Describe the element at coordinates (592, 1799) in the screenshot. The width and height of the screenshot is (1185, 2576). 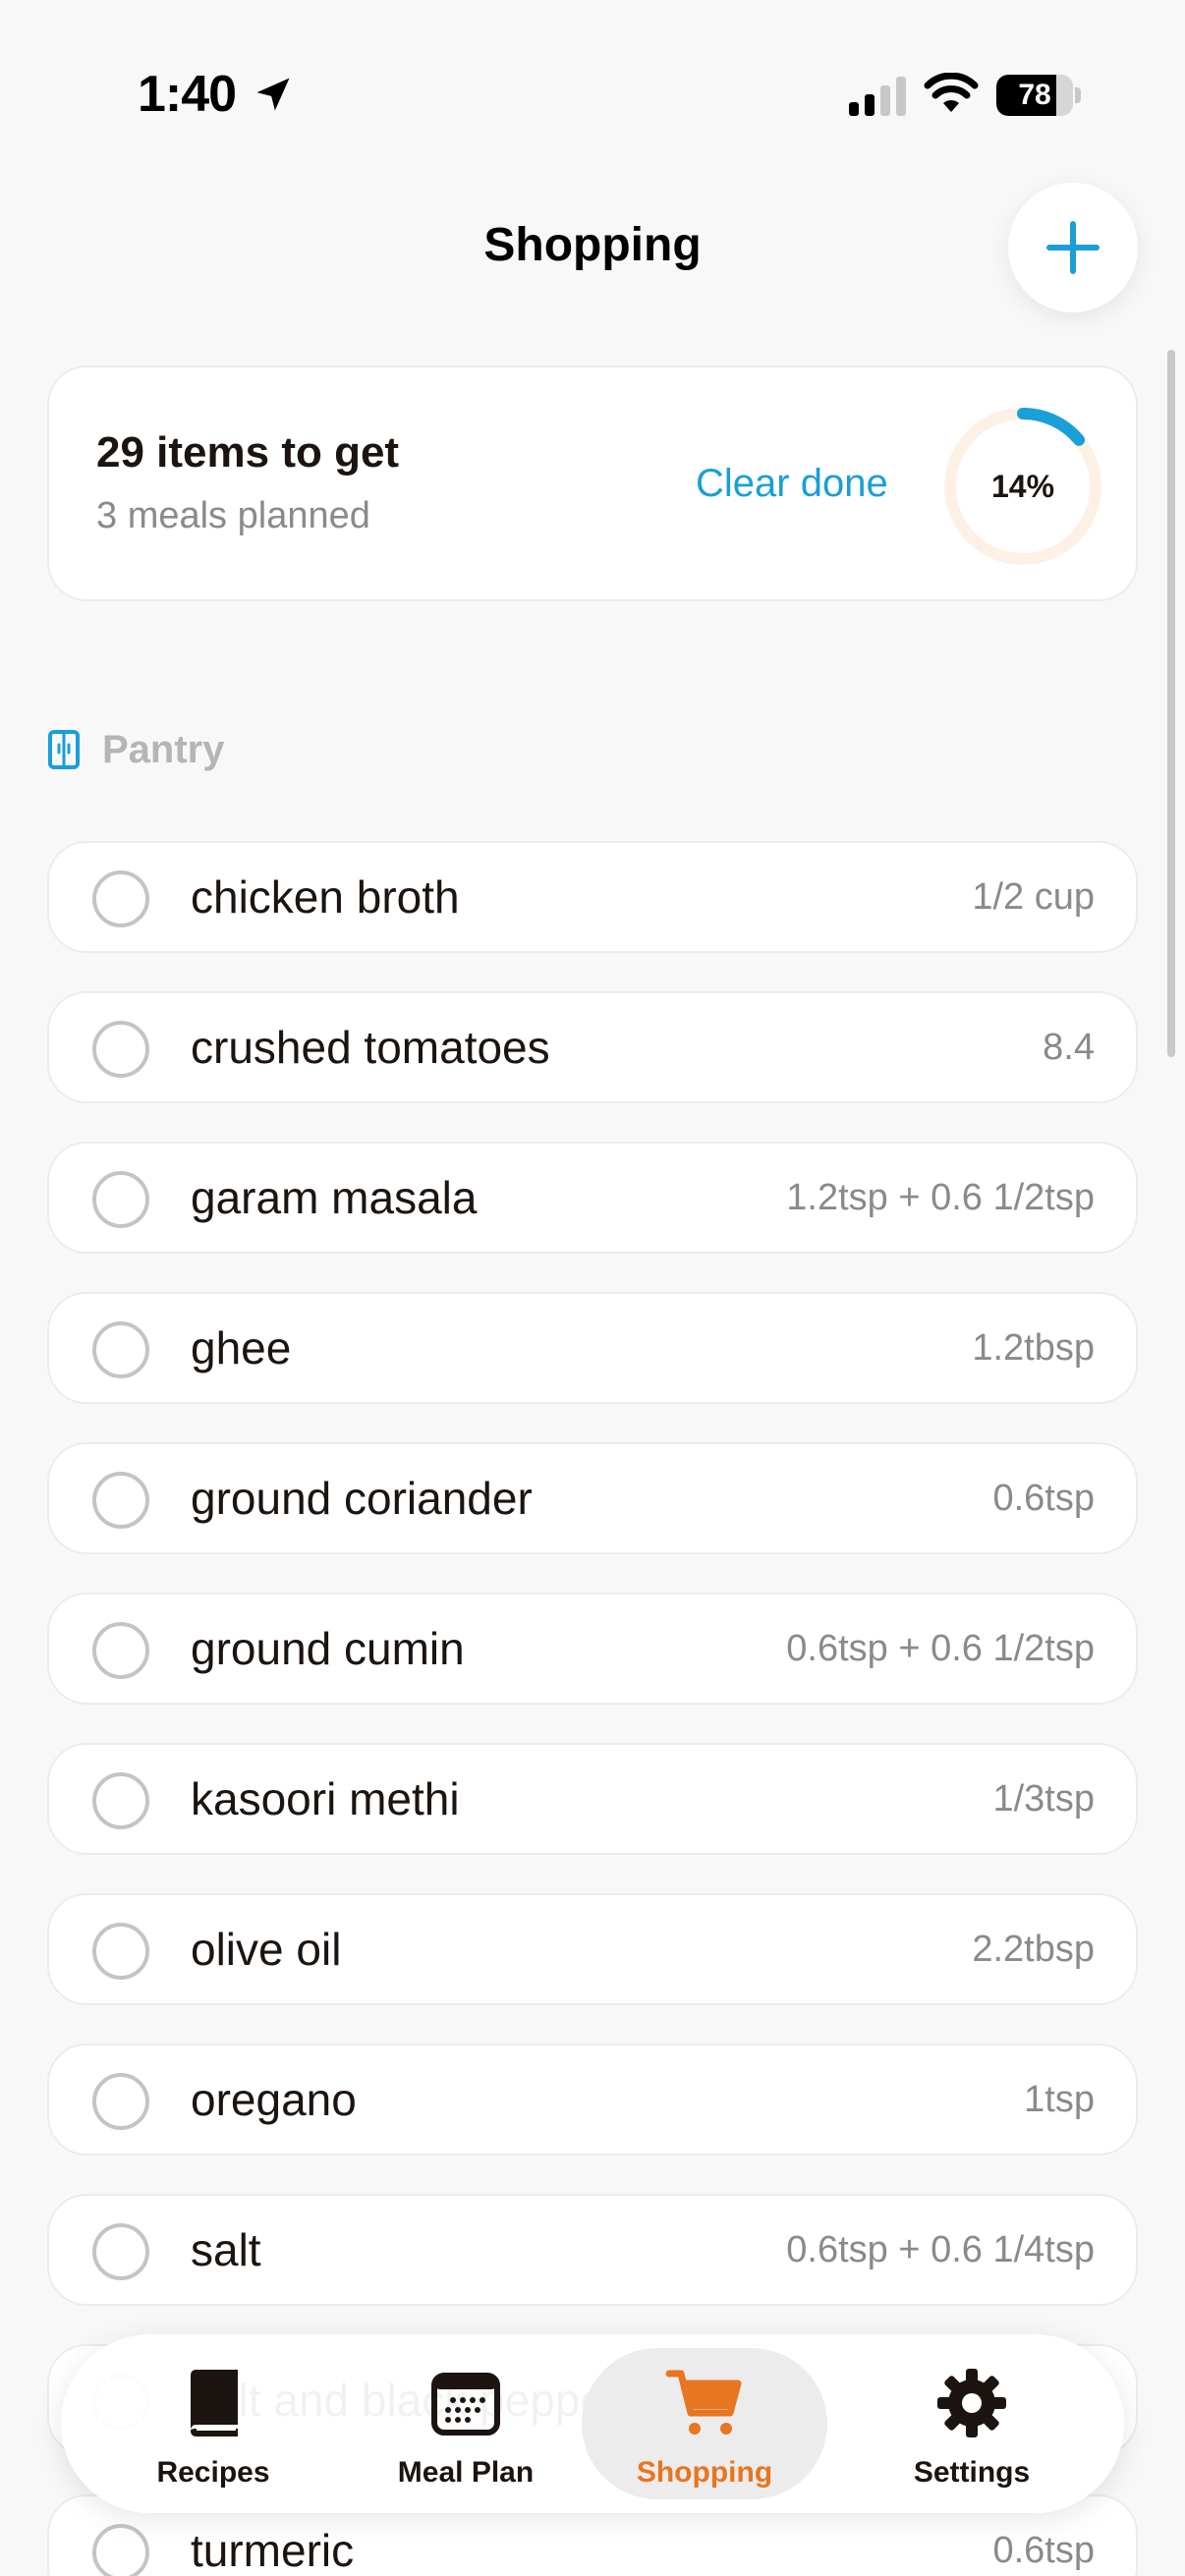
I see `list-item: kasoori methi 1/3tsp` at that location.